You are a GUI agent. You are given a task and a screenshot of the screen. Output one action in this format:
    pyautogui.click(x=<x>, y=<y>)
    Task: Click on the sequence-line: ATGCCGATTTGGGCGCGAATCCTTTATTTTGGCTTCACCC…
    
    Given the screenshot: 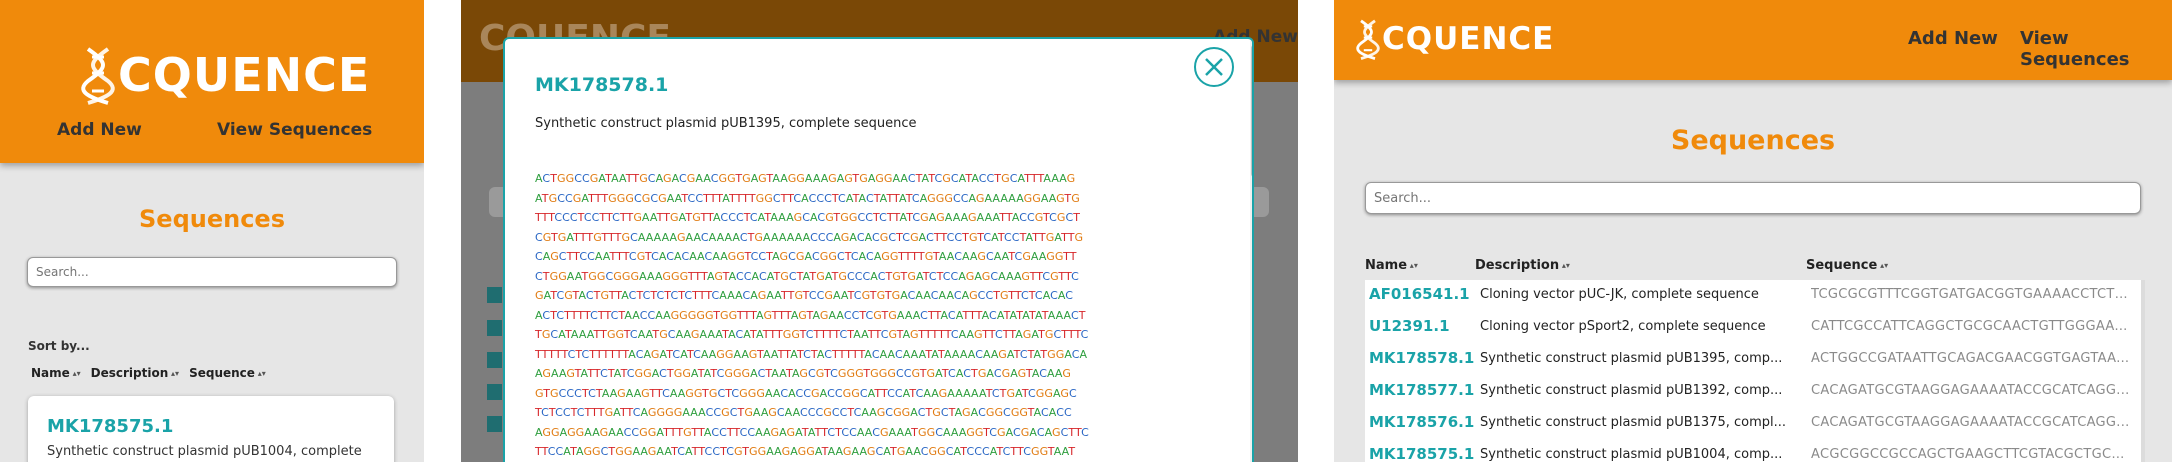 What is the action you would take?
    pyautogui.click(x=807, y=198)
    